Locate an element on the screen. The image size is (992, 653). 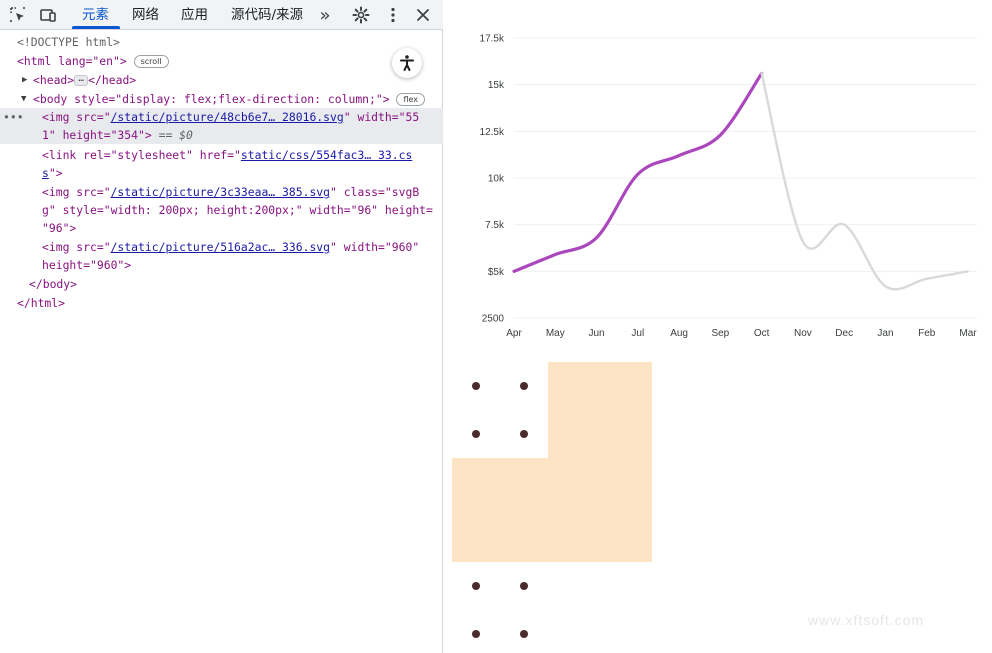
x-tick-label: Dec is located at coordinates (844, 333).